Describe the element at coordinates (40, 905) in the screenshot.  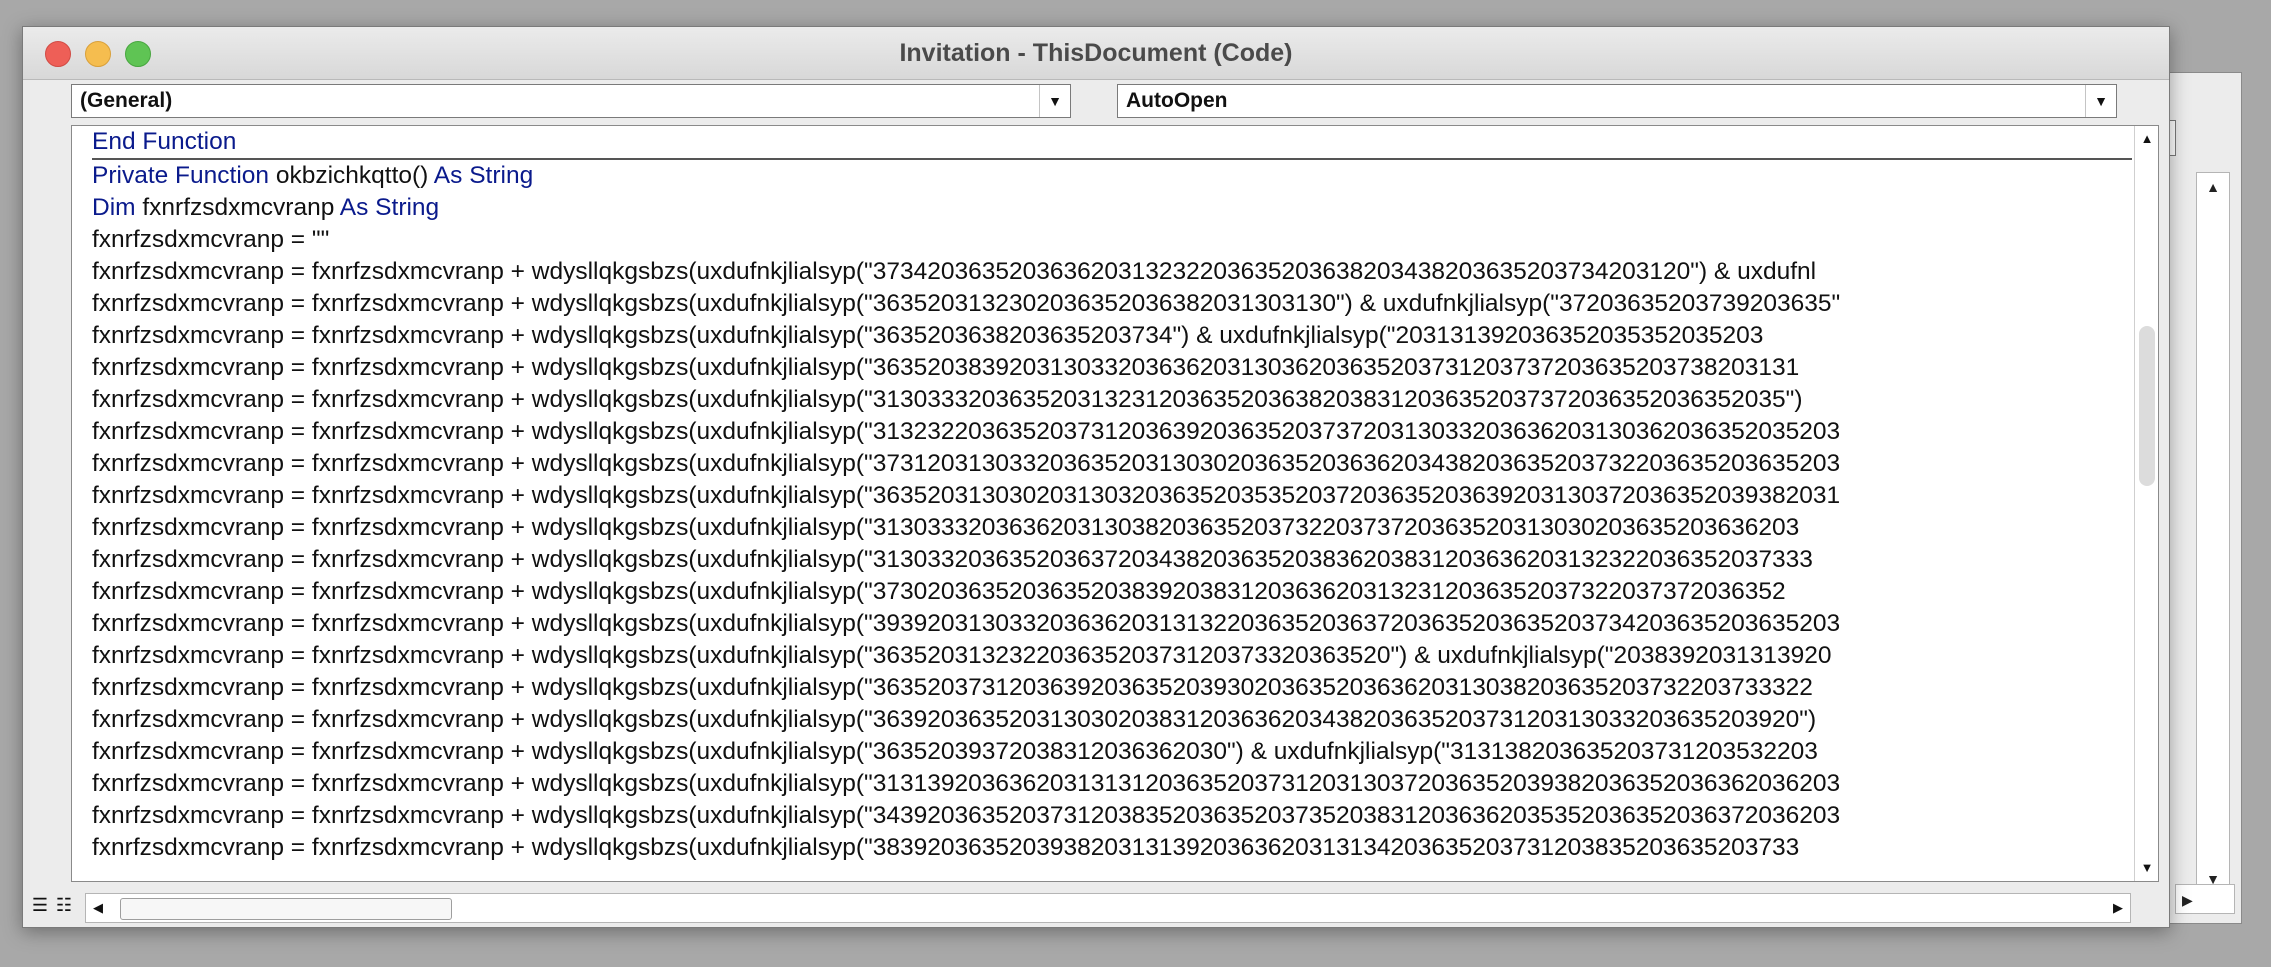
I see `procedure-view-icon: ☰` at that location.